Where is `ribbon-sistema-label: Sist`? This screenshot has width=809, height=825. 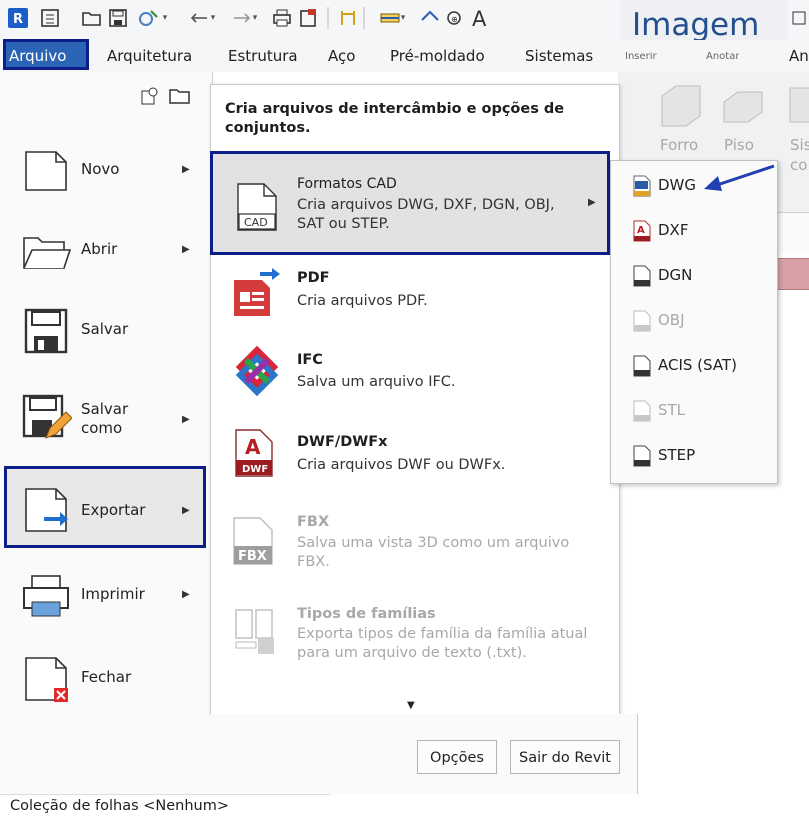 ribbon-sistema-label: Sist is located at coordinates (799, 145).